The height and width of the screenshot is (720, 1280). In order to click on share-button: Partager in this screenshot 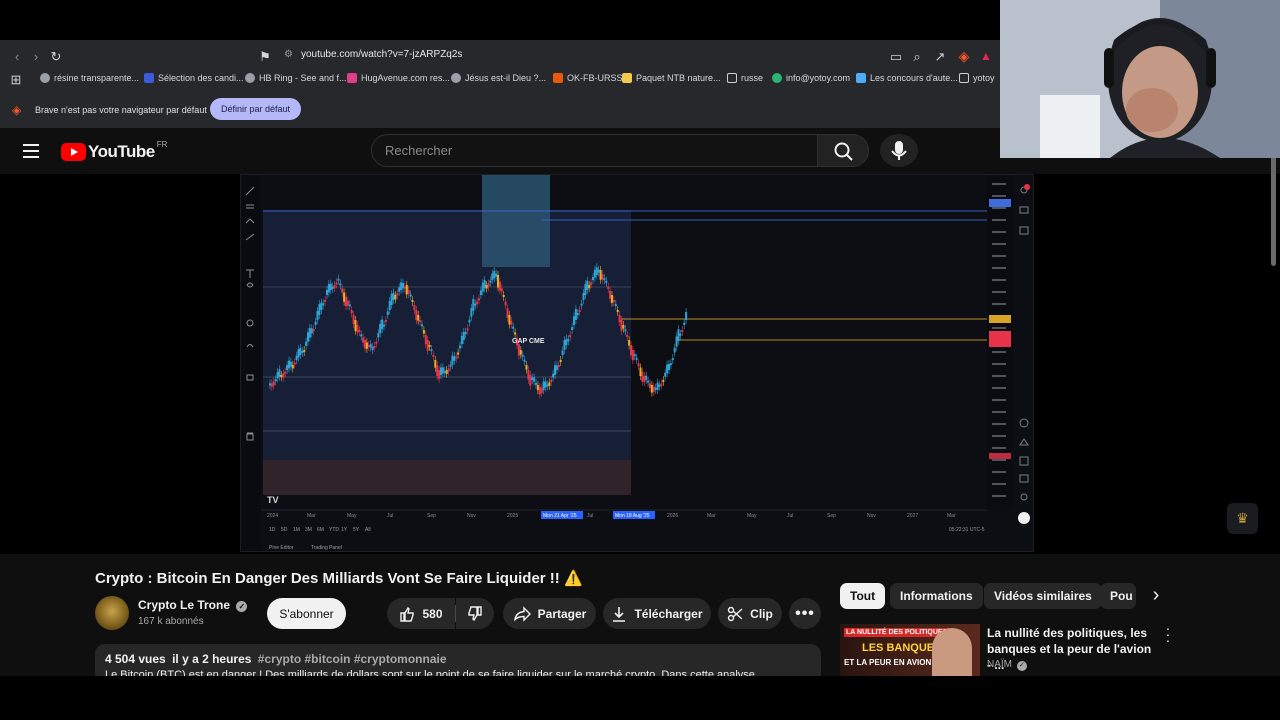, I will do `click(549, 613)`.